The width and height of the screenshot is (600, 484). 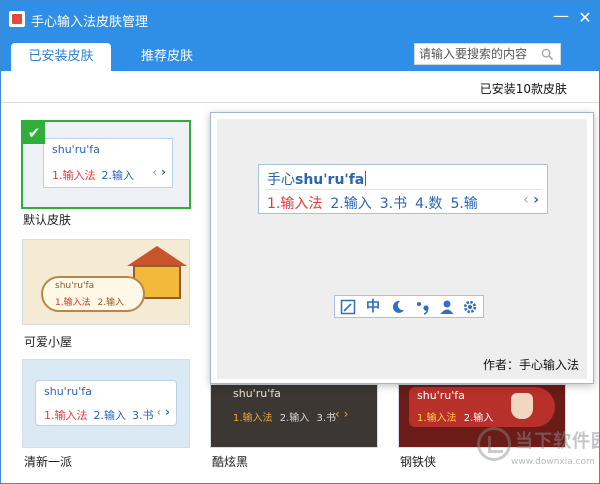 I want to click on skin-card-fresh: shu'ru'fa 1.输入法 2.输入 3.书 ‹ › 清新一派, so click(x=106, y=415).